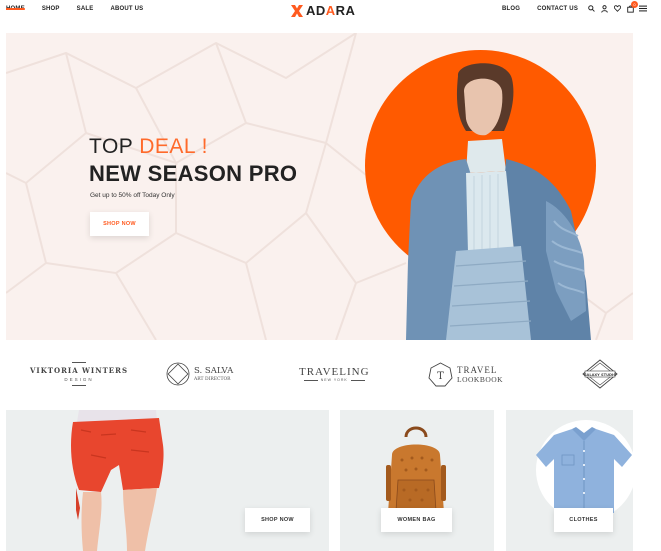 The width and height of the screenshot is (661, 551). I want to click on header-icons: 0, so click(617, 7).